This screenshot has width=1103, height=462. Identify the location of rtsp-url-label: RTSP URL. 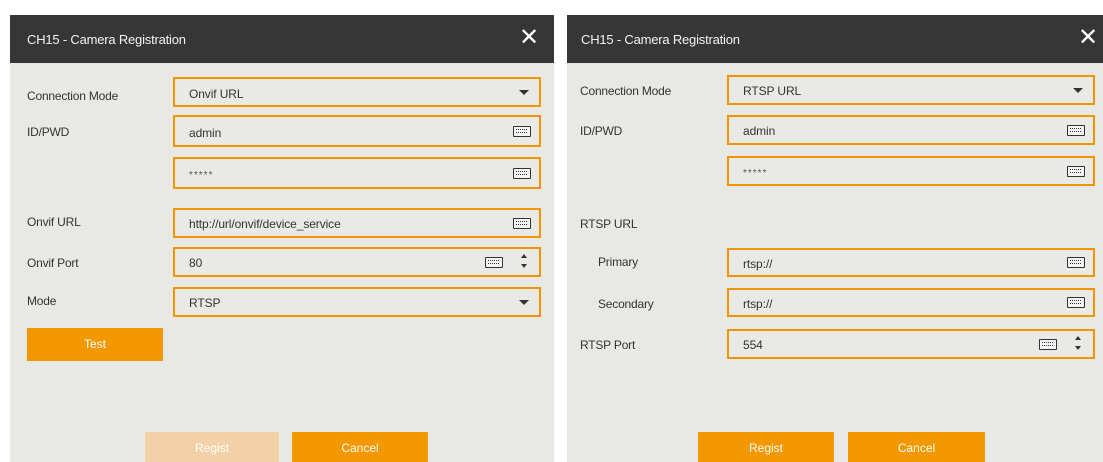
(609, 224).